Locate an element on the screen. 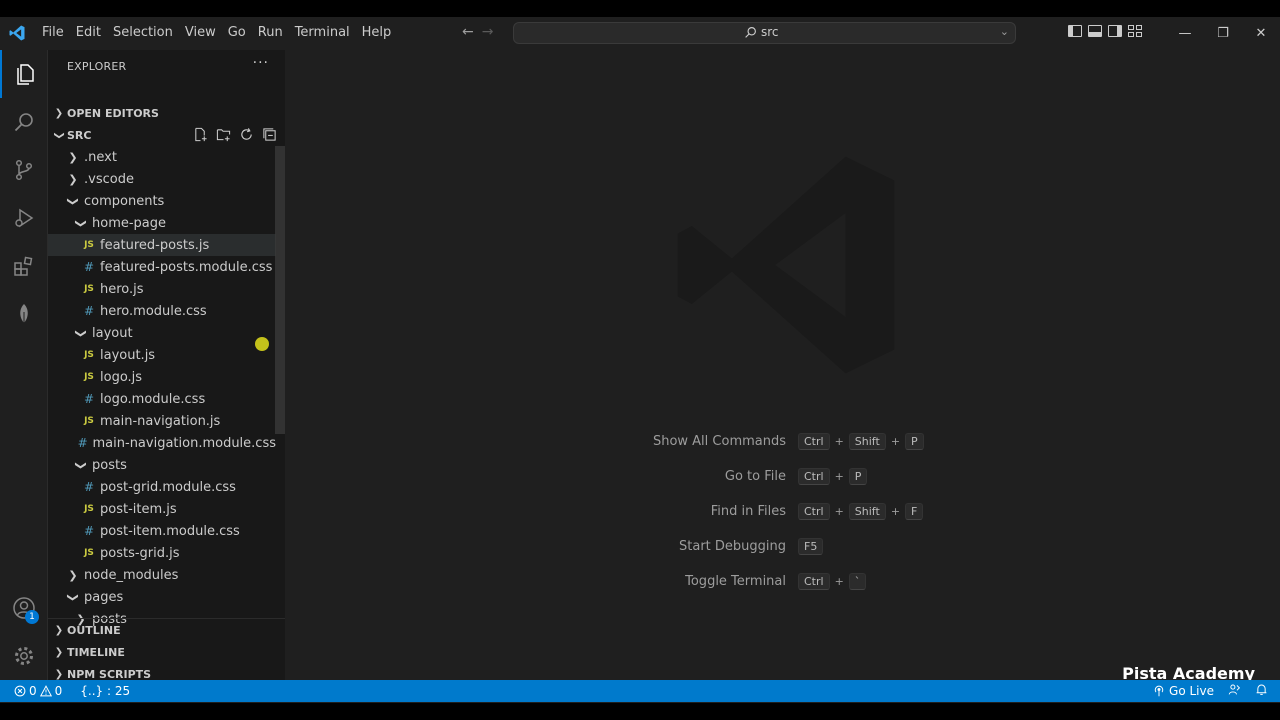 This screenshot has height=720, width=1280. keycap: Ctrl is located at coordinates (814, 441).